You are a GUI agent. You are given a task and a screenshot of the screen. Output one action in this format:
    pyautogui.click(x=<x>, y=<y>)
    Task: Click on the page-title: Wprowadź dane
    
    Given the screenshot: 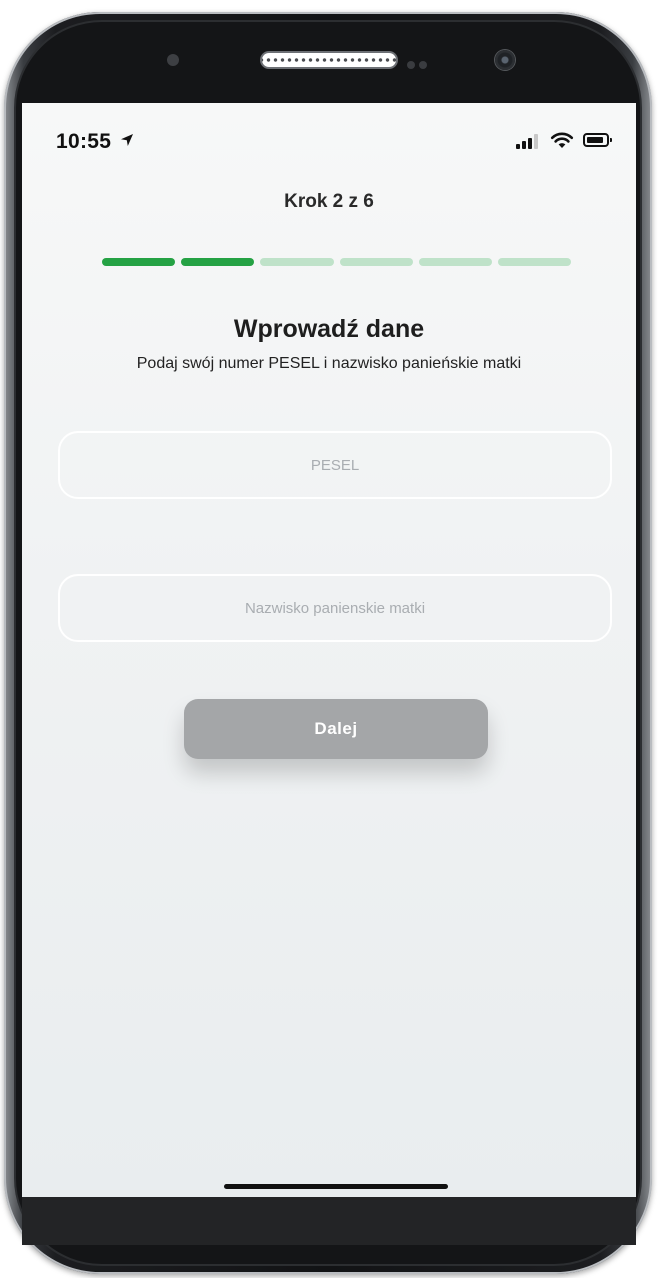 What is the action you would take?
    pyautogui.click(x=329, y=329)
    